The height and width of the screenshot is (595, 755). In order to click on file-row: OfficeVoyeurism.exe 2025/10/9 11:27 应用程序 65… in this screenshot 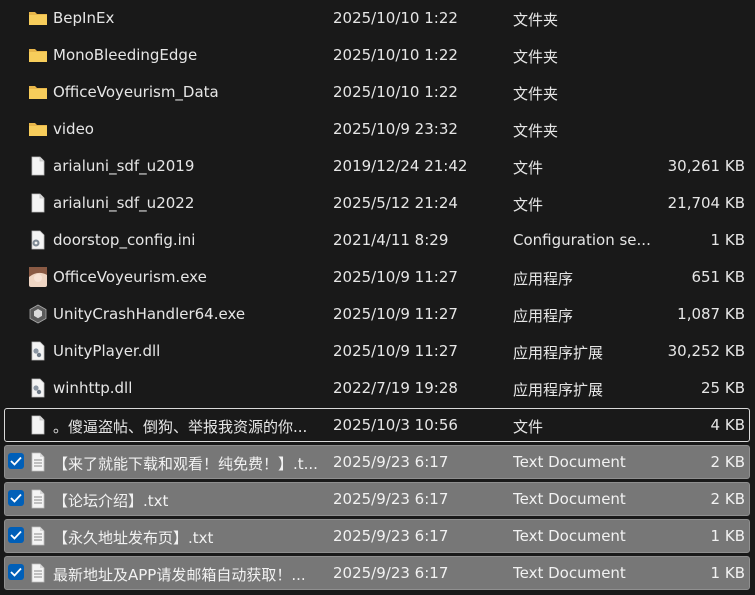, I will do `click(377, 277)`.